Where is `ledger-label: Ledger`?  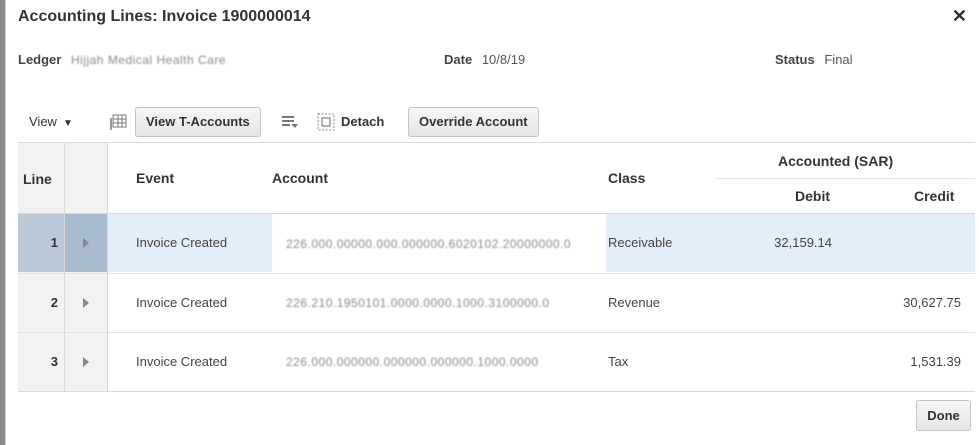 ledger-label: Ledger is located at coordinates (40, 59).